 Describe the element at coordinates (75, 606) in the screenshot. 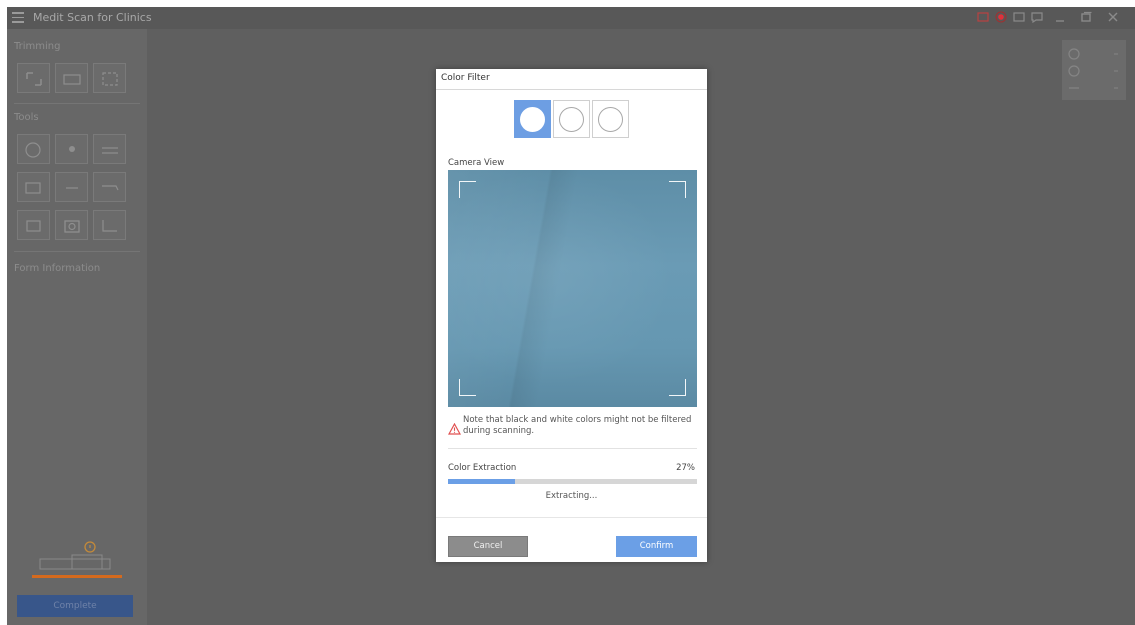

I see `complete-button: Complete` at that location.